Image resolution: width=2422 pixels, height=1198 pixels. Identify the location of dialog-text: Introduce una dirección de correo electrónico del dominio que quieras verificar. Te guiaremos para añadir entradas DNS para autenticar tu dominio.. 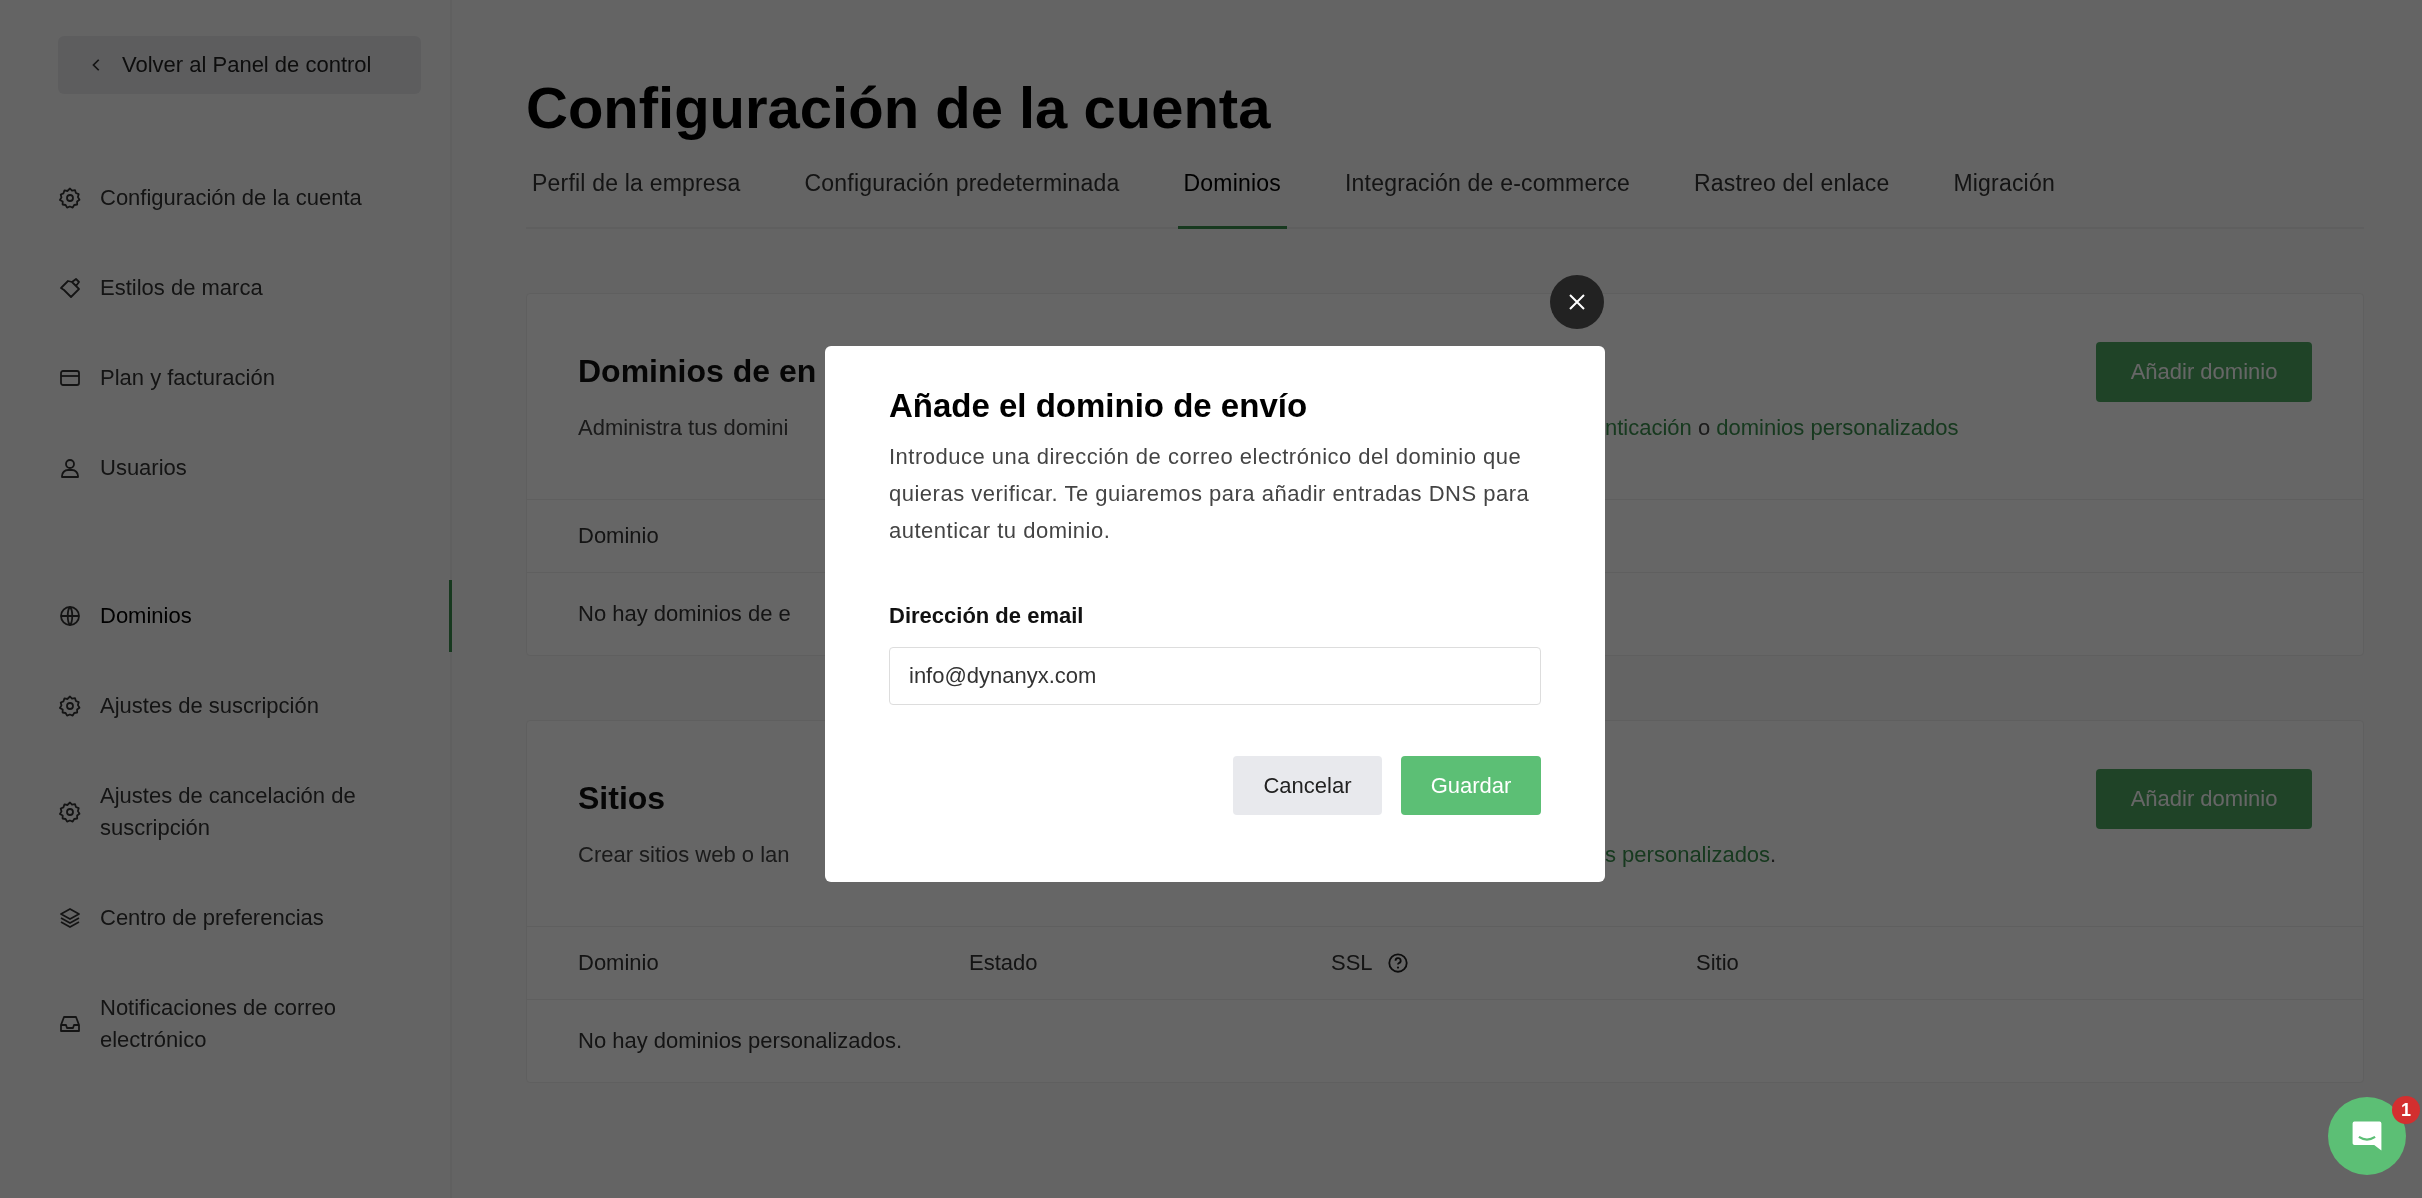
(1210, 494).